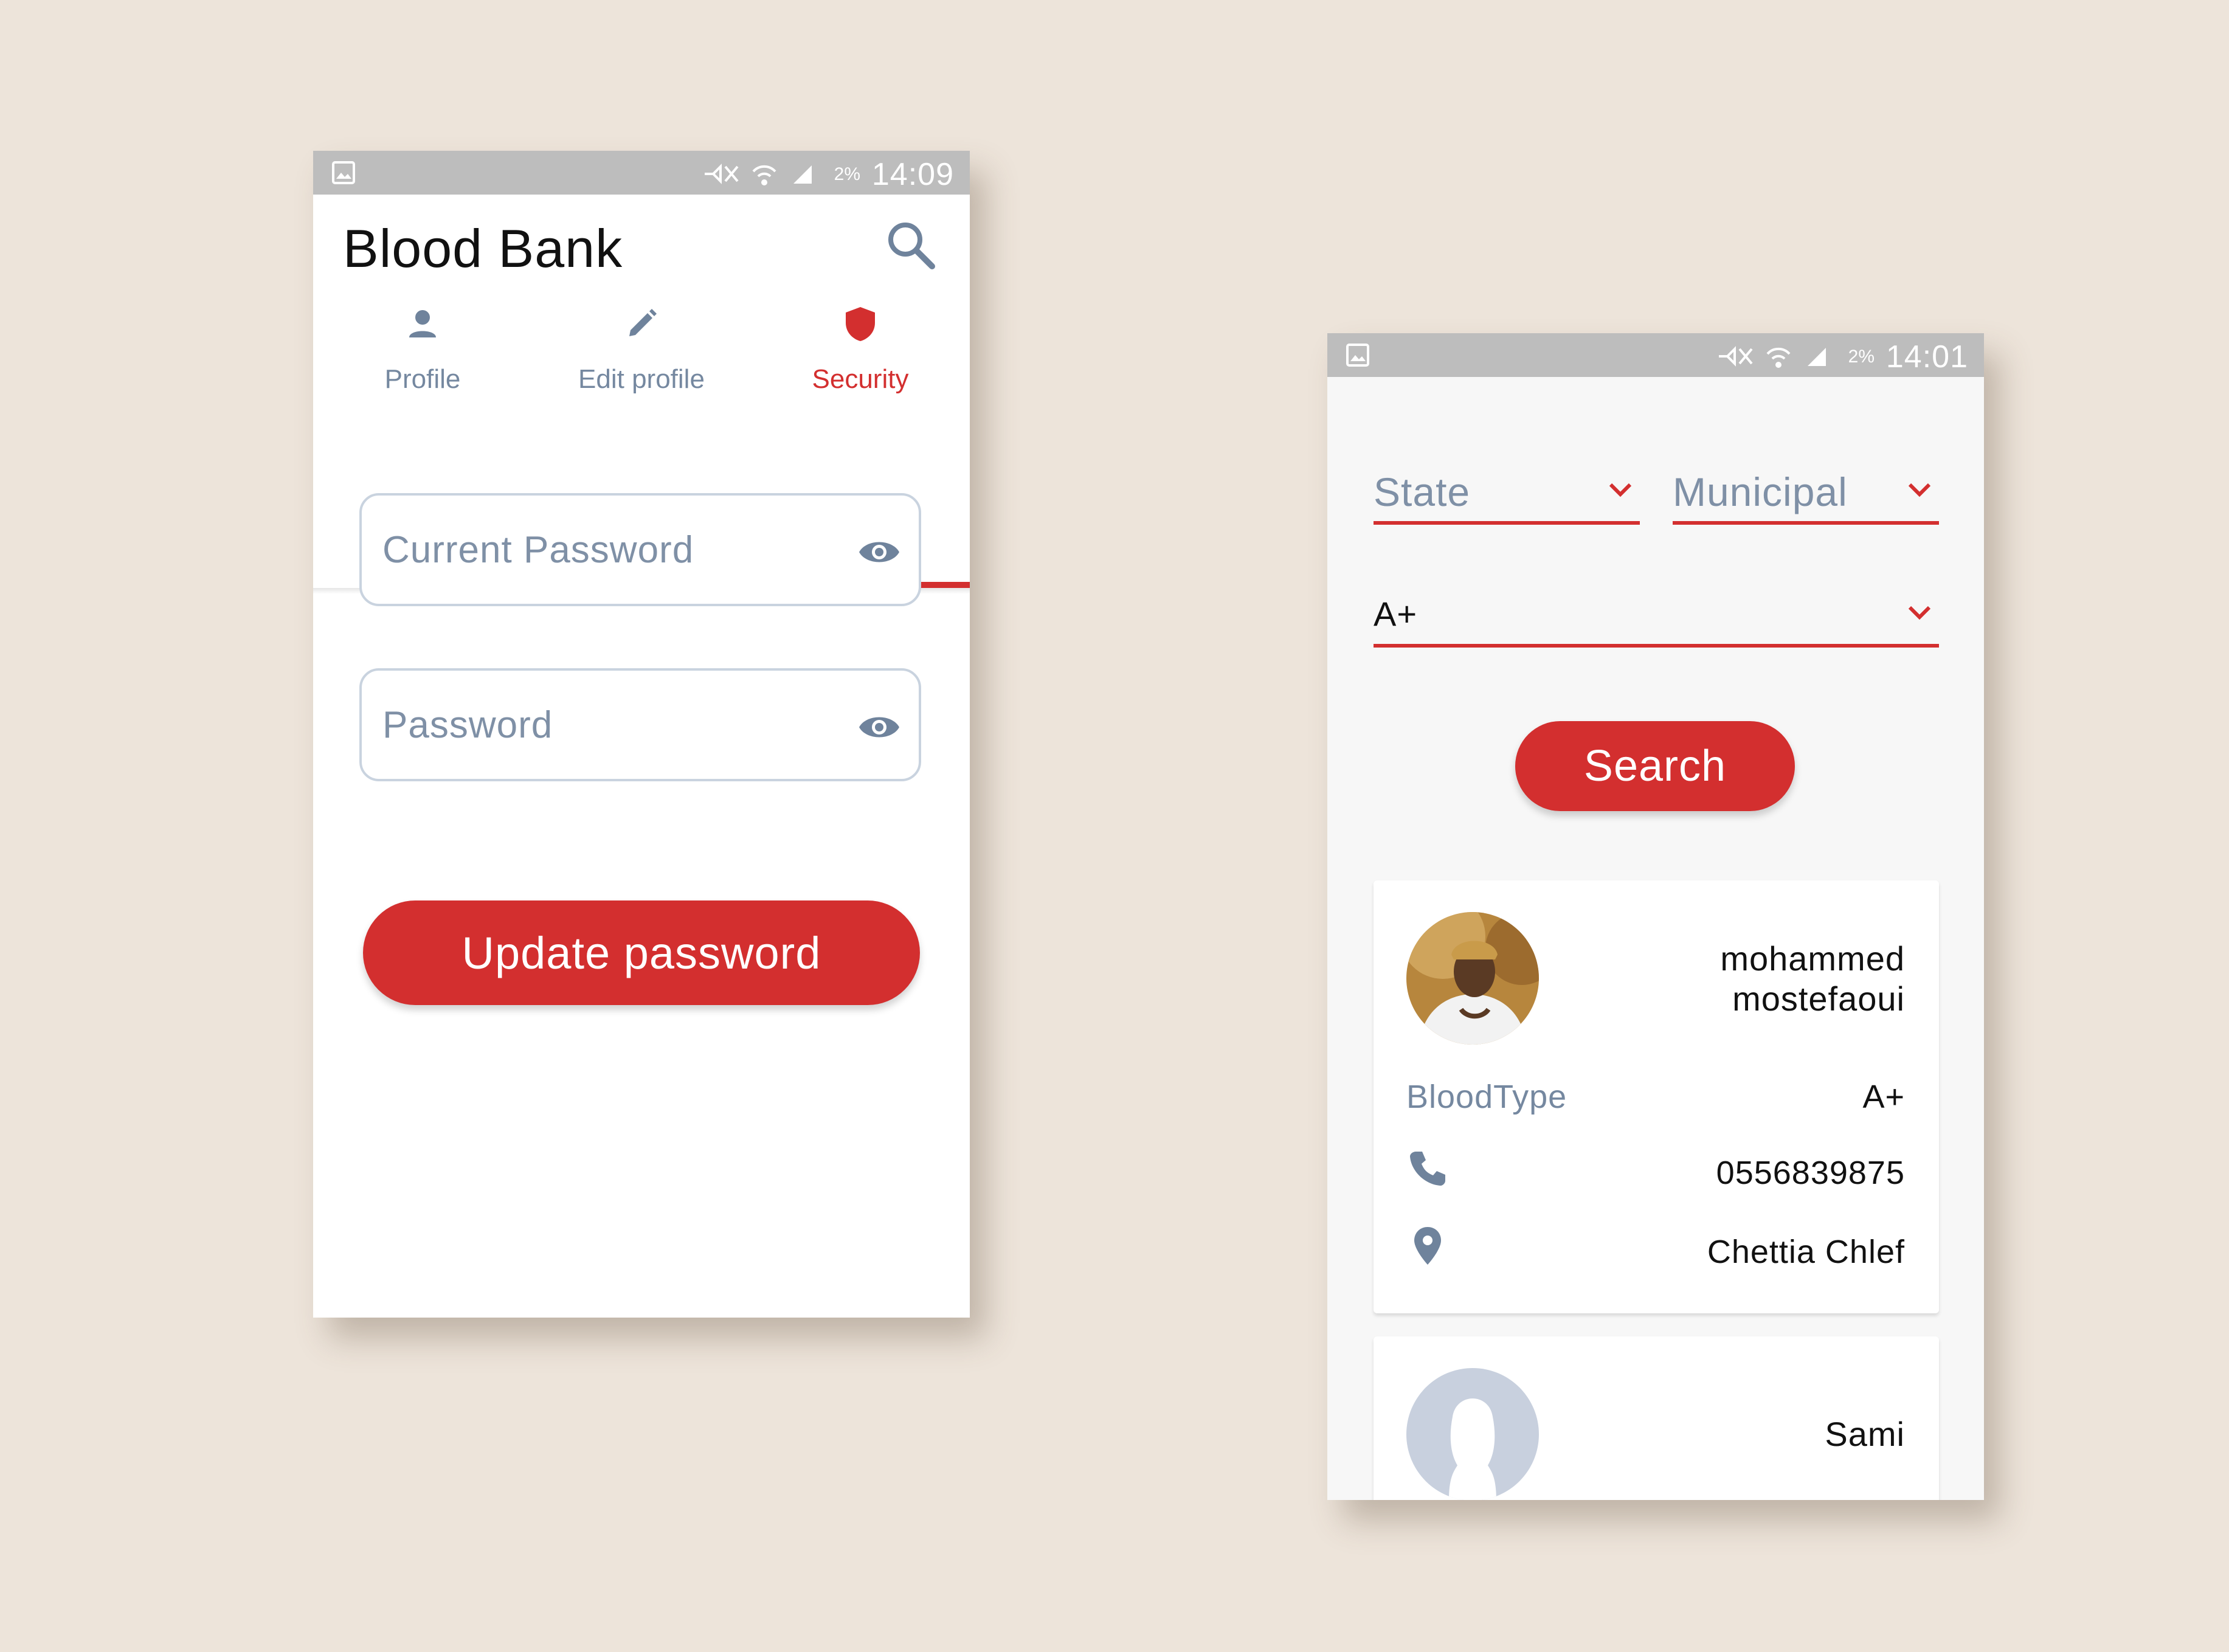 The image size is (2229, 1652). Describe the element at coordinates (912, 174) in the screenshot. I see `clock: 14:09` at that location.